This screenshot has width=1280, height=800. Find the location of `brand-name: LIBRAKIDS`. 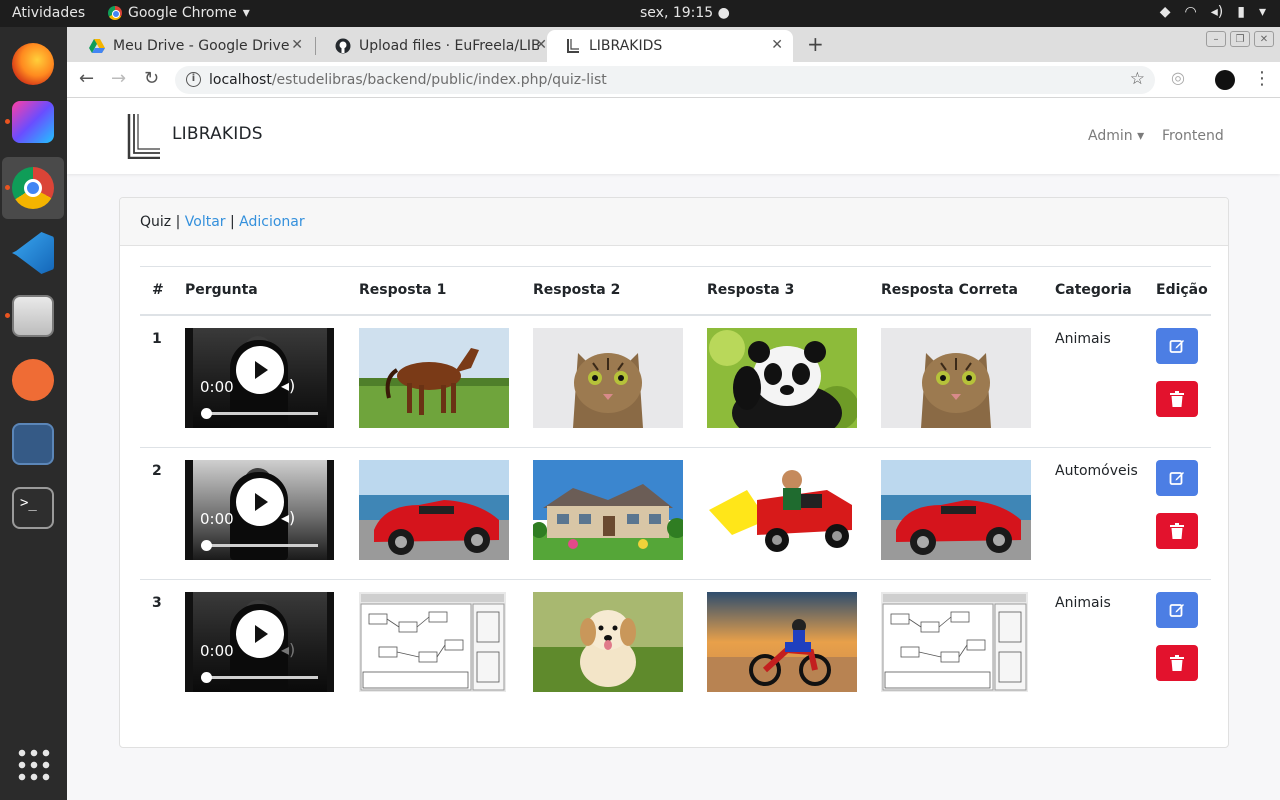

brand-name: LIBRAKIDS is located at coordinates (217, 134).